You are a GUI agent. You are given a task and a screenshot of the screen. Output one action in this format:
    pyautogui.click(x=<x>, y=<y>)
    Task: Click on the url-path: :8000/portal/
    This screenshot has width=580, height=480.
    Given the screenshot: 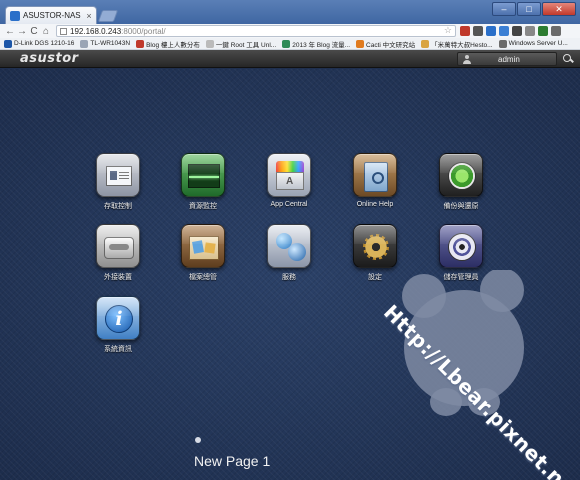 What is the action you would take?
    pyautogui.click(x=143, y=31)
    